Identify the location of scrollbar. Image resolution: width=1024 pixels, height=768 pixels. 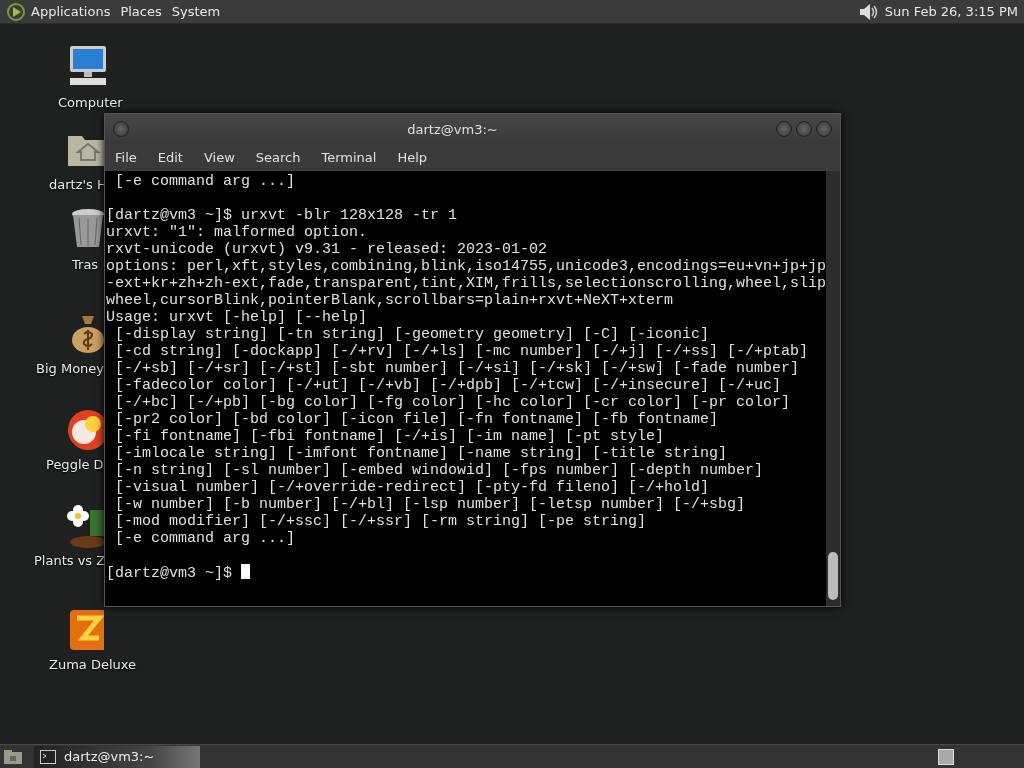
(833, 388).